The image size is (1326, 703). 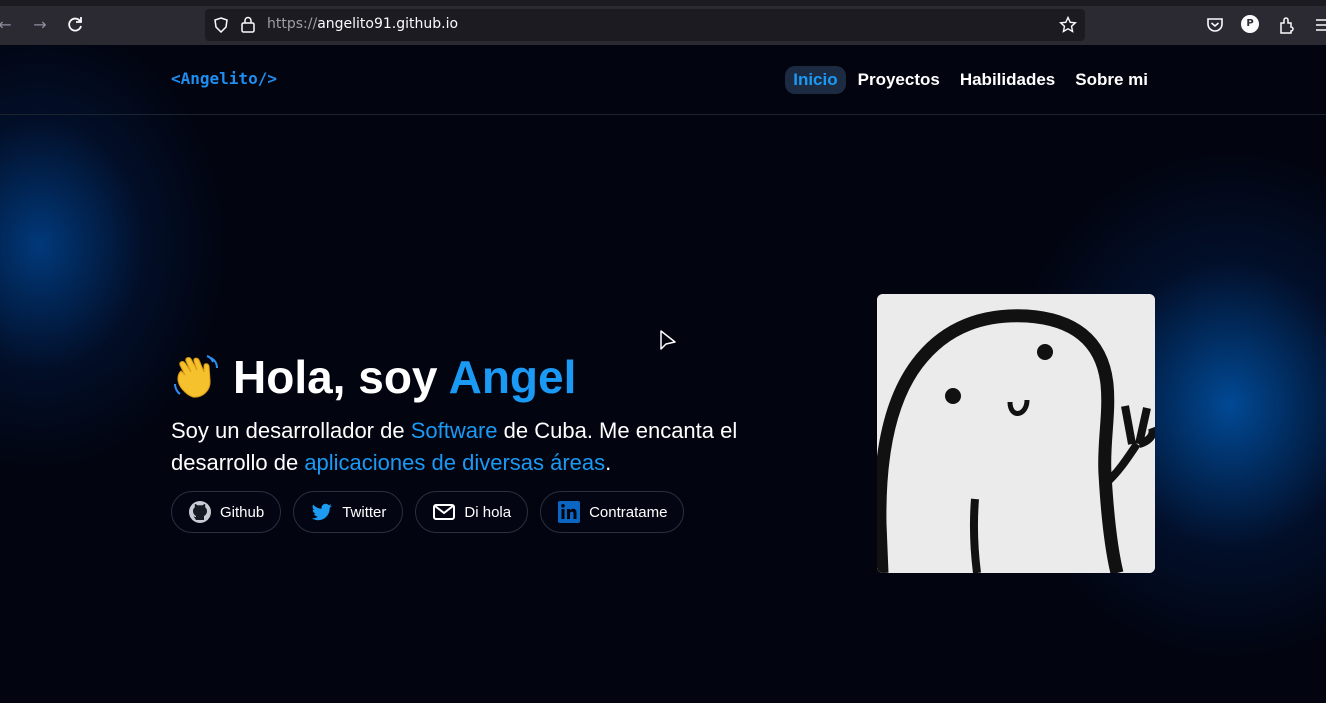 What do you see at coordinates (8, 25) in the screenshot?
I see `back-icon: ←` at bounding box center [8, 25].